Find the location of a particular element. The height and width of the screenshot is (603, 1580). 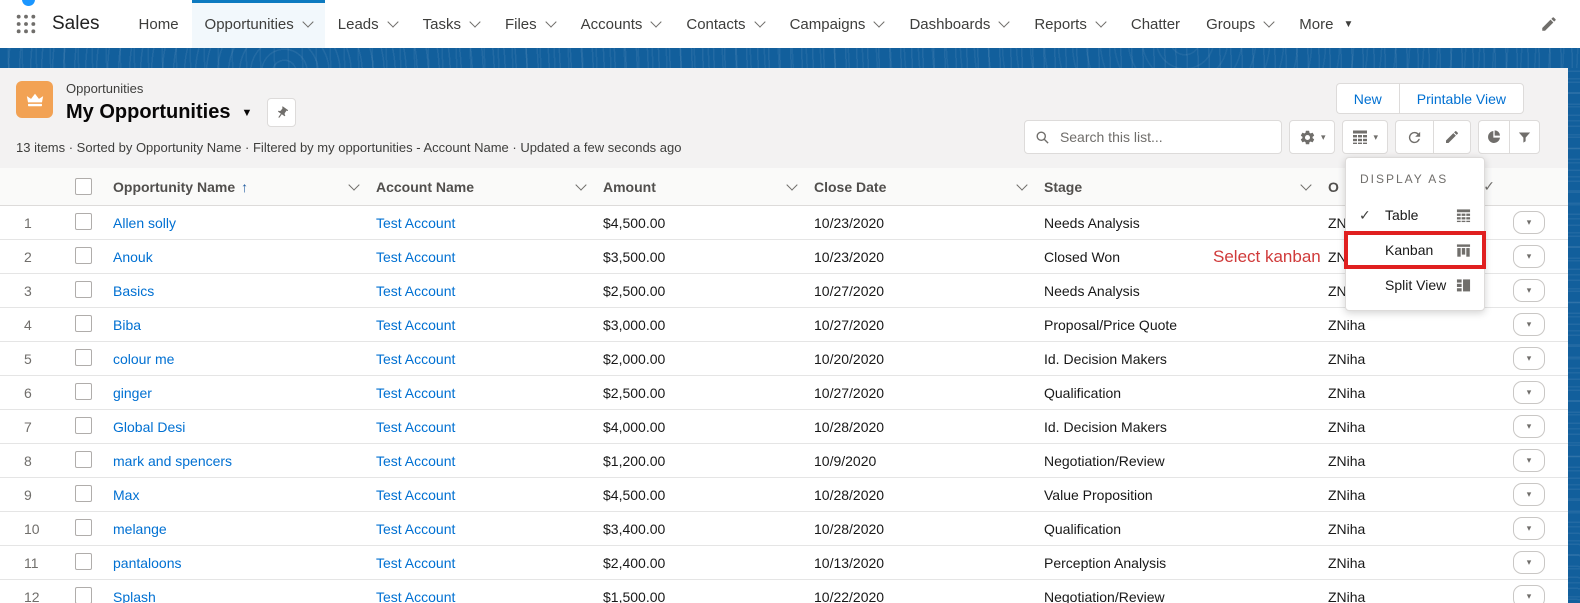

opportunity-link: melange is located at coordinates (140, 529).